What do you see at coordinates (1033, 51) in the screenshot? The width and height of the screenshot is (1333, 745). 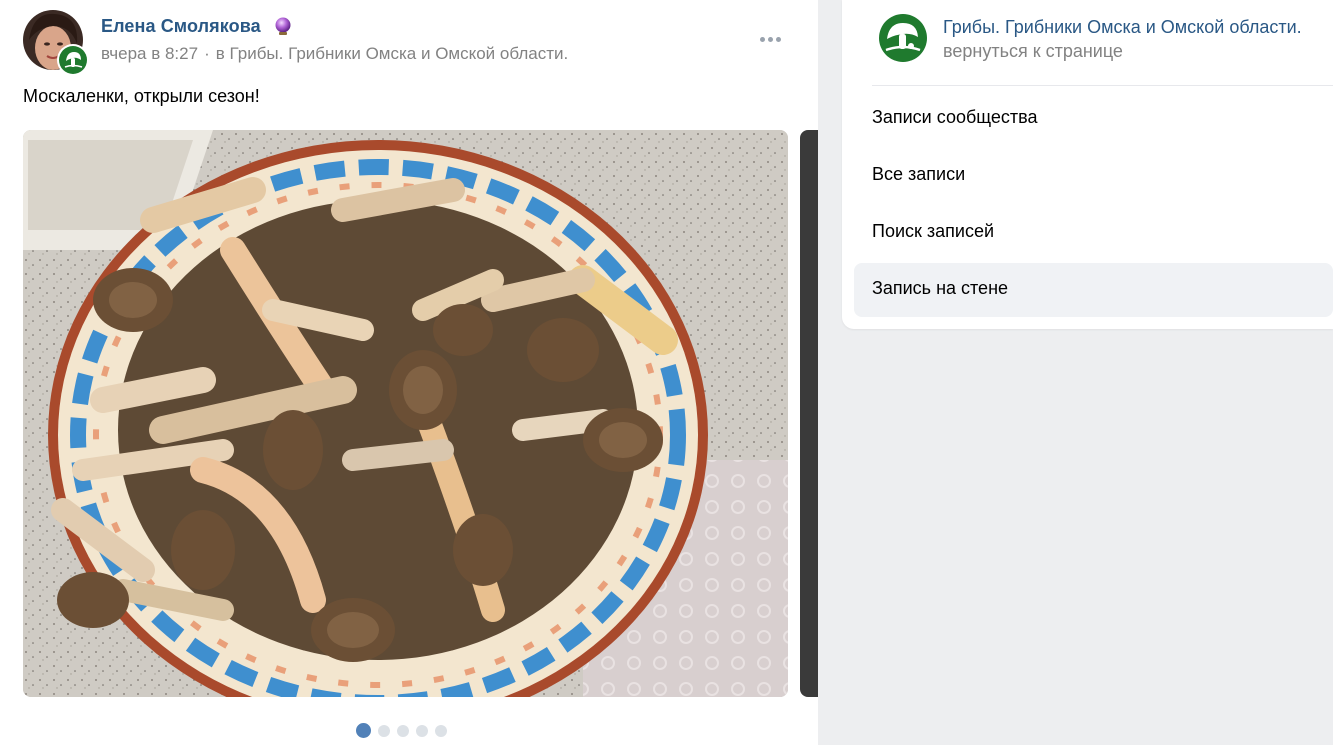 I see `back-to-page-link: вернуться к странице` at bounding box center [1033, 51].